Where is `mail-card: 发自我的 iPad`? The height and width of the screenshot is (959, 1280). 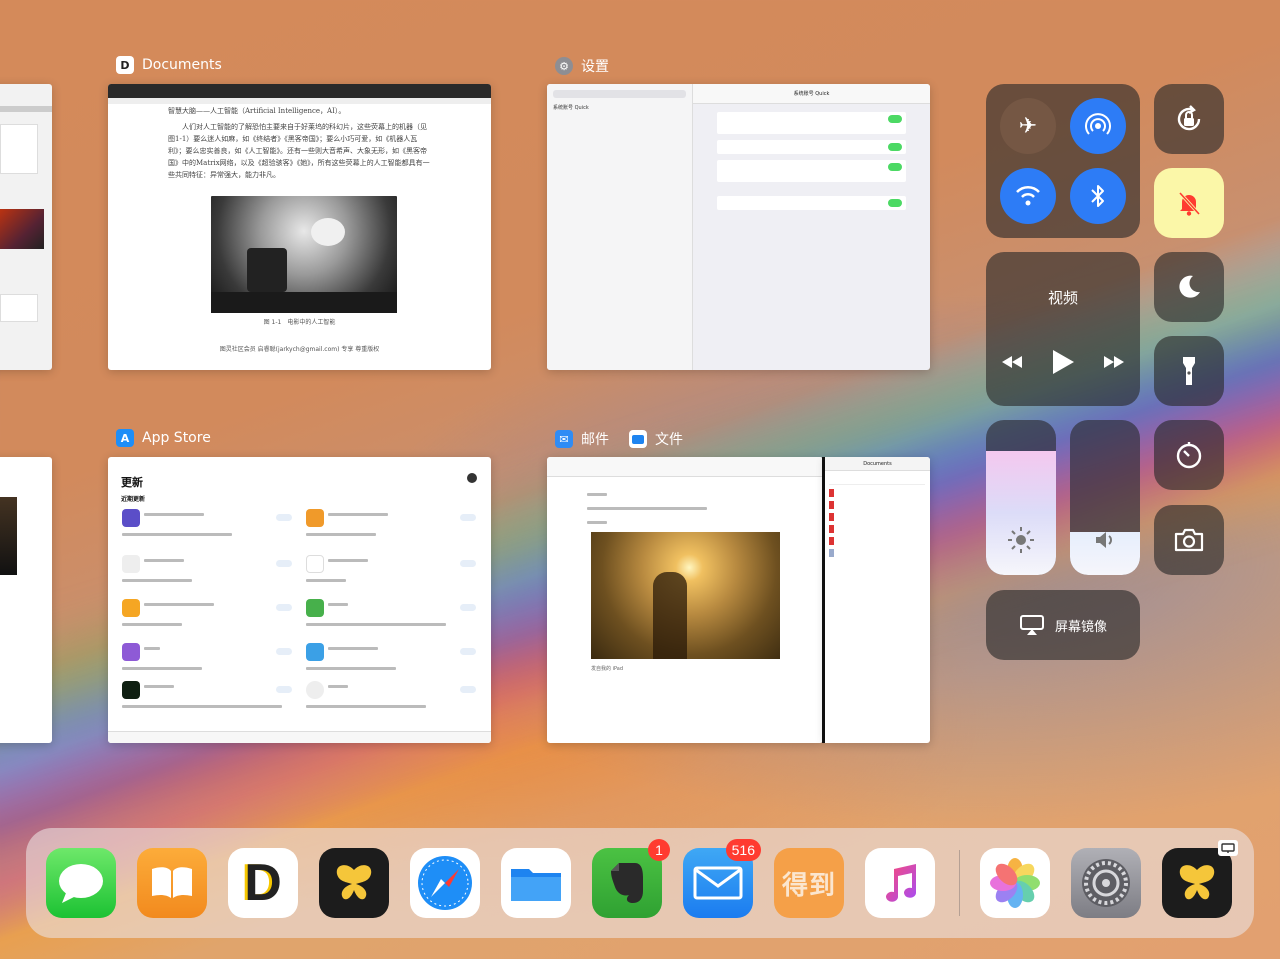
mail-card: 发自我的 iPad is located at coordinates (685, 600).